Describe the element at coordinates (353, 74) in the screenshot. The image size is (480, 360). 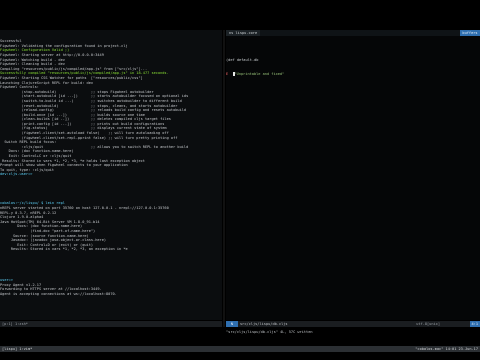
I see `editor-line-error: E "Unprintable and fixed"` at that location.